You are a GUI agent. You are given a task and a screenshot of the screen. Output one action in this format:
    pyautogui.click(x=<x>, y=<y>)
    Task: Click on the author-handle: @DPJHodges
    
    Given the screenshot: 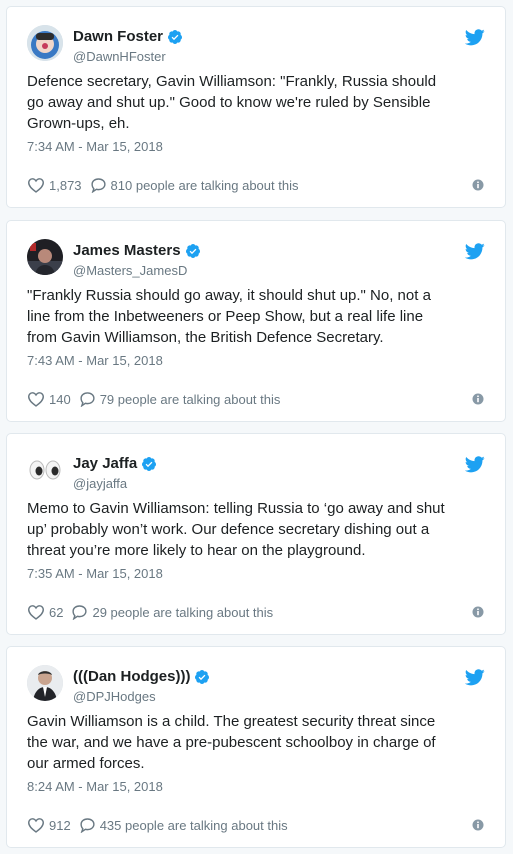 What is the action you would take?
    pyautogui.click(x=141, y=697)
    